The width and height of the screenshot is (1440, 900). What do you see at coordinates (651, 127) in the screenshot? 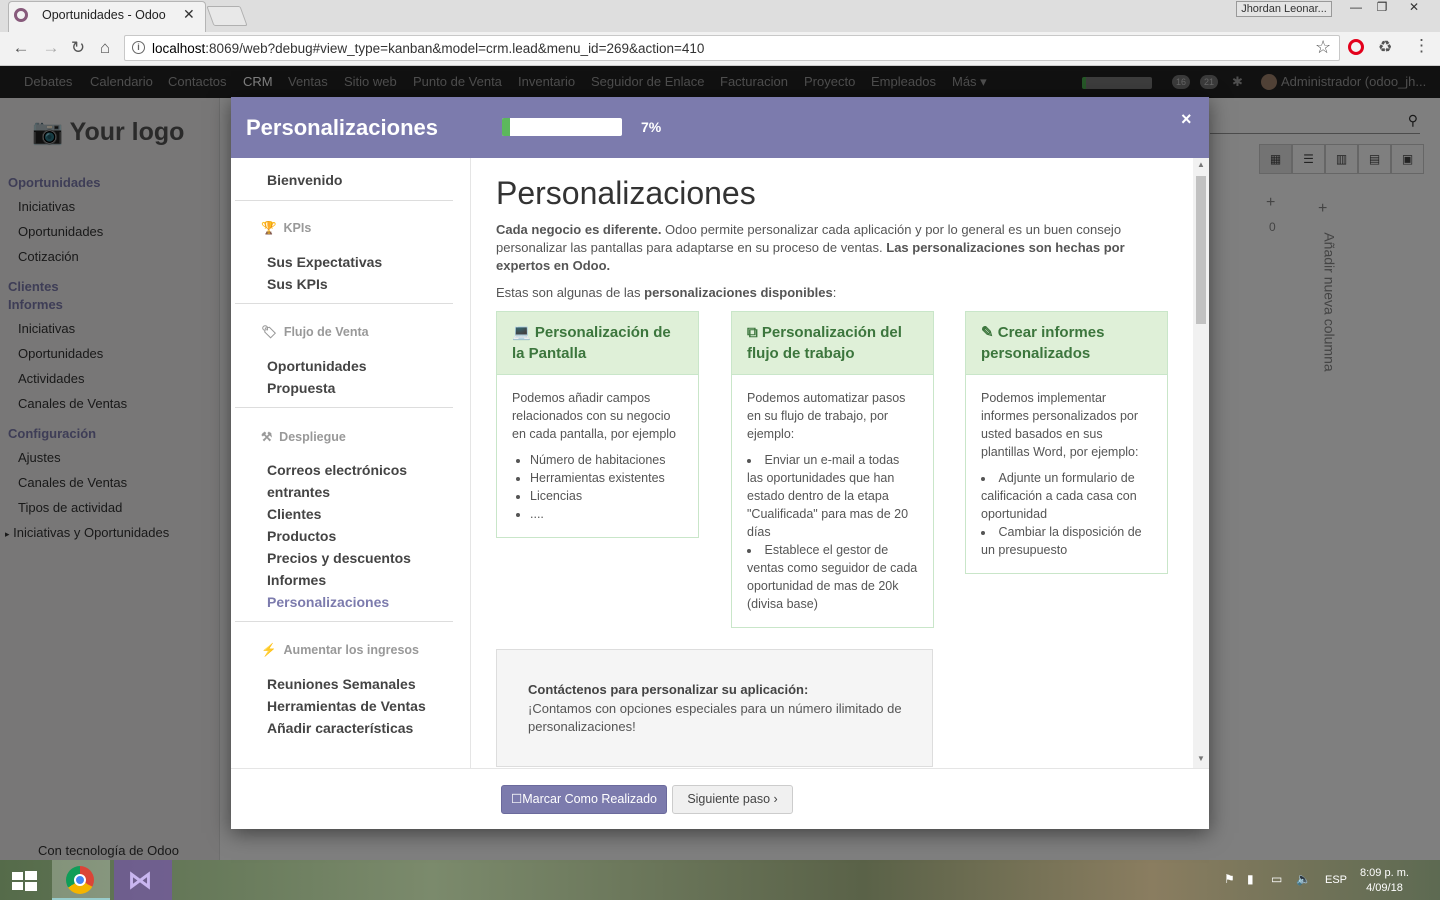
I see `progress-percent: 7%` at bounding box center [651, 127].